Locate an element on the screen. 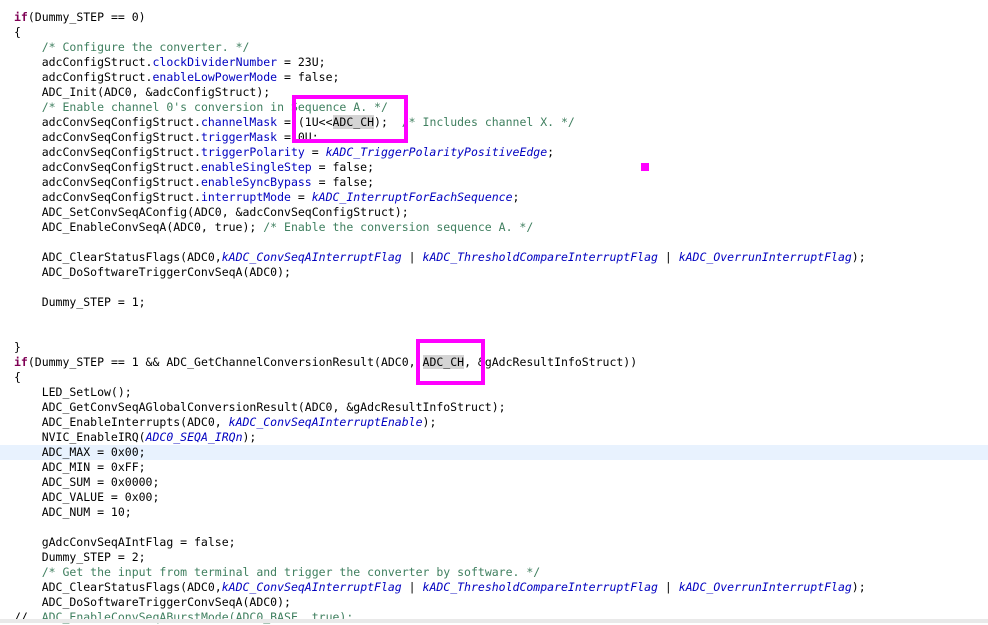 Image resolution: width=988 pixels, height=625 pixels. code-line: Dummy_STEP = 1; is located at coordinates (494, 302).